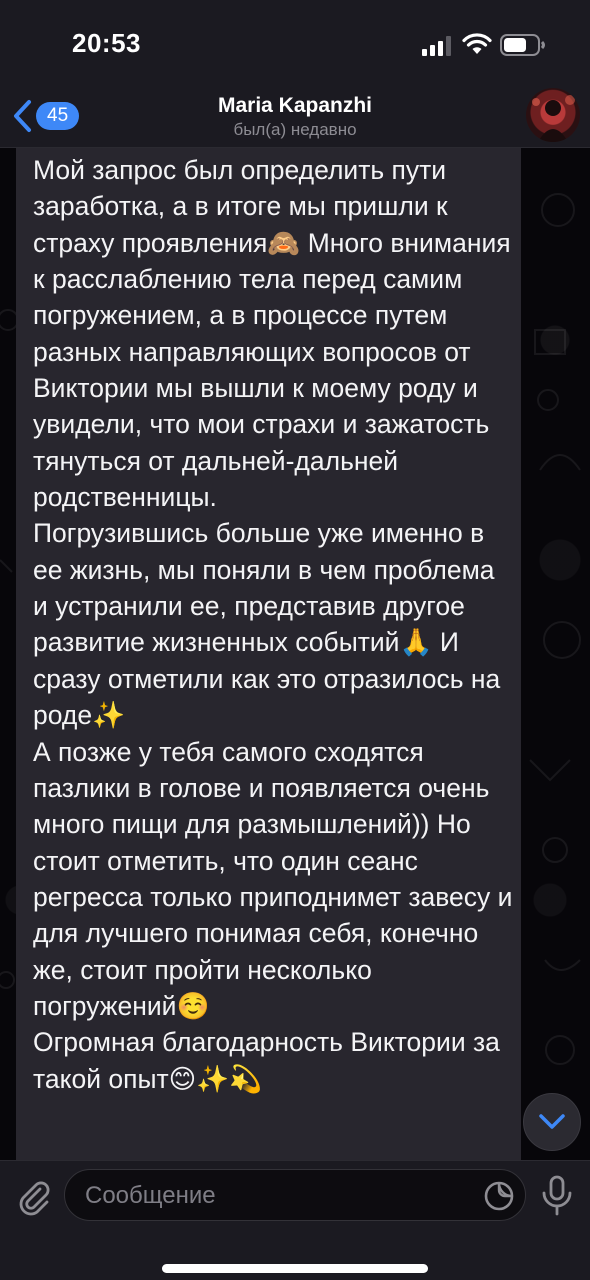  Describe the element at coordinates (553, 118) in the screenshot. I see `avatar-photo-icon` at that location.